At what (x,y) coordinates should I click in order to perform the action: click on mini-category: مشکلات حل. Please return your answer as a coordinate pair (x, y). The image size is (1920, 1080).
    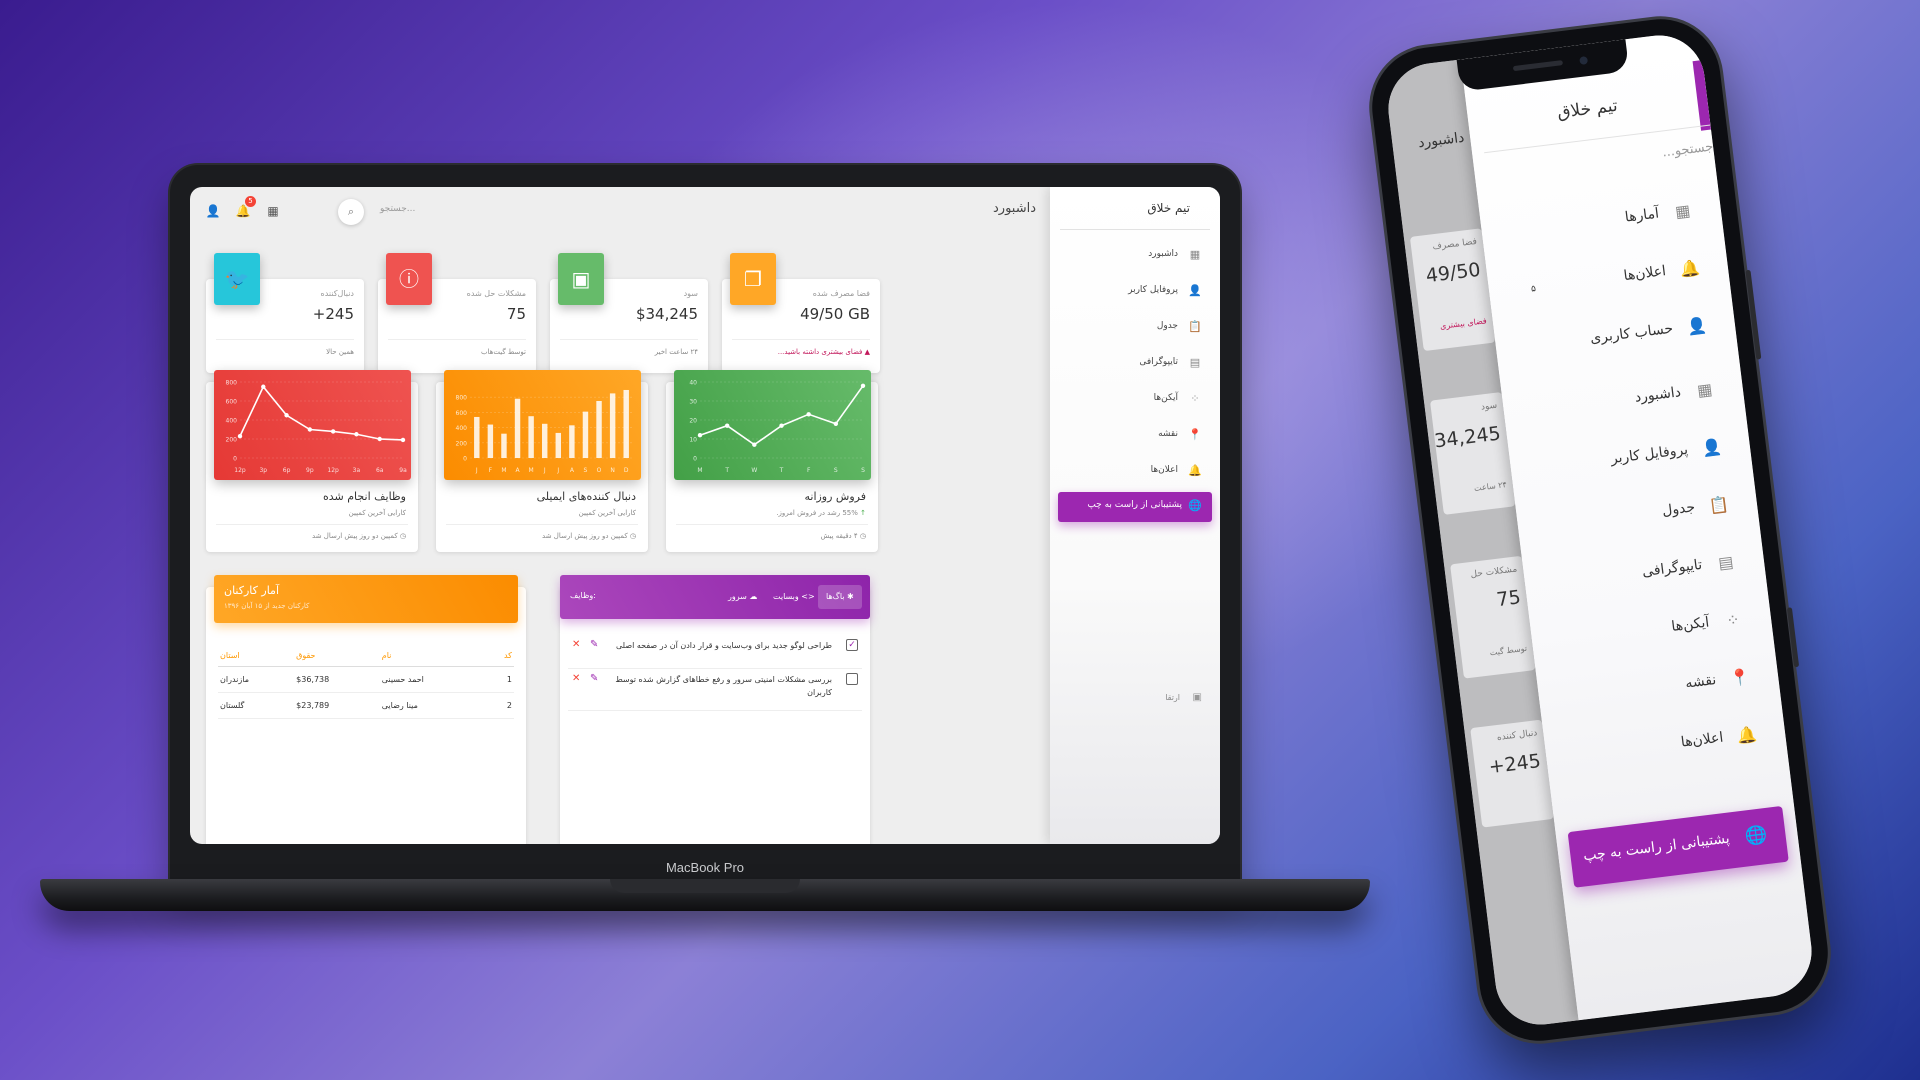
    Looking at the image, I should click on (1494, 572).